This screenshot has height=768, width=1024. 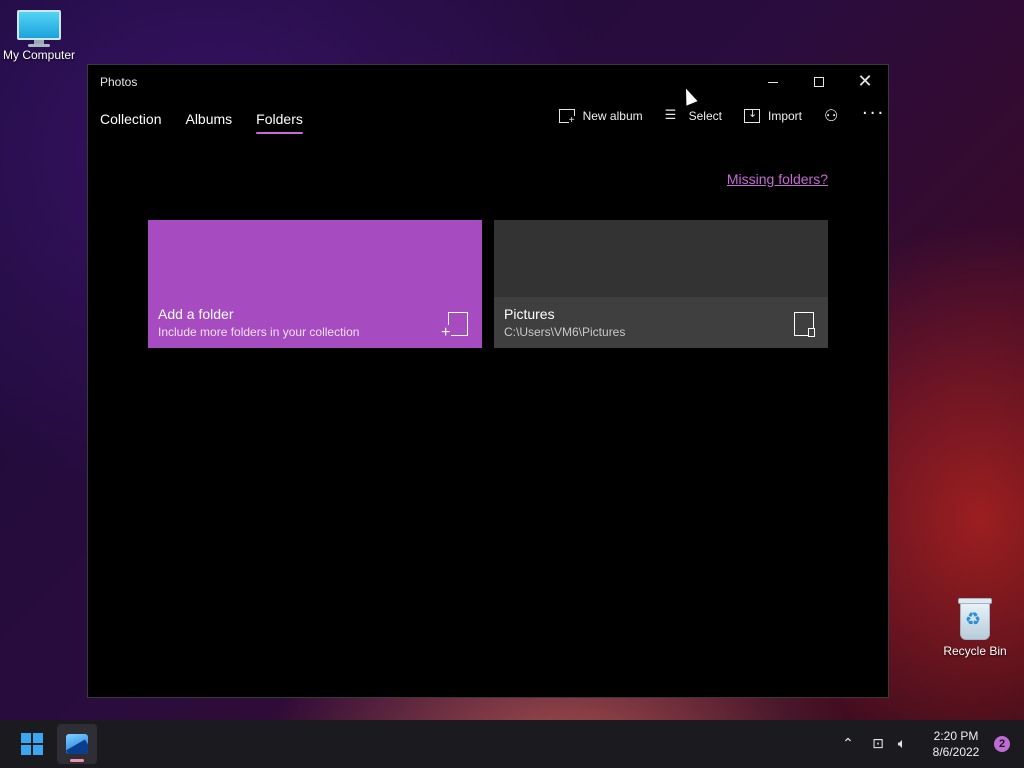 I want to click on select-label: Select, so click(x=705, y=116).